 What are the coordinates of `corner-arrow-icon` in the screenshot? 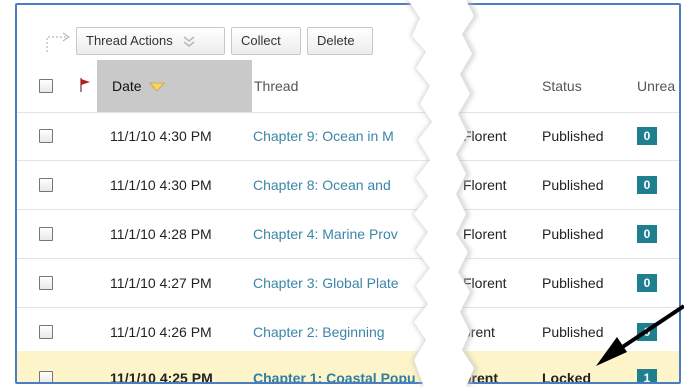 It's located at (58, 42).